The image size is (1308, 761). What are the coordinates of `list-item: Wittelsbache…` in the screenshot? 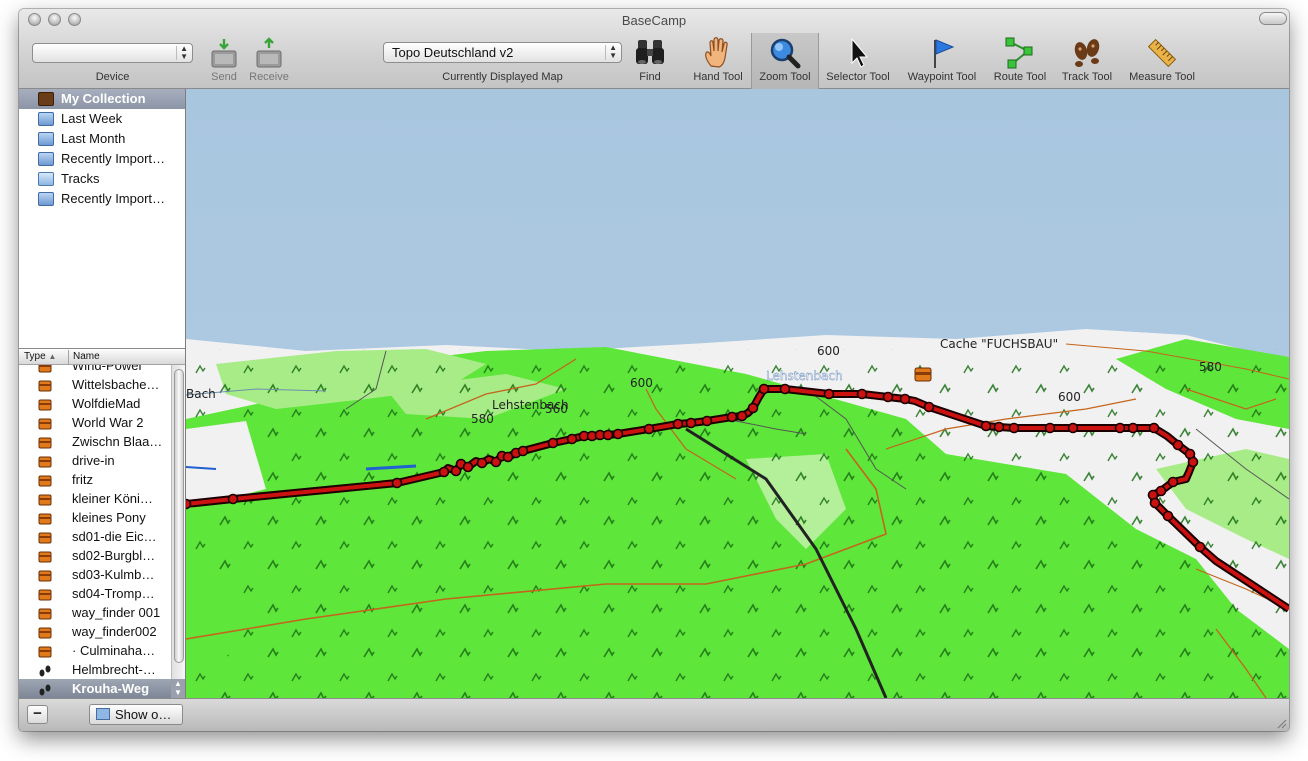 It's located at (95, 384).